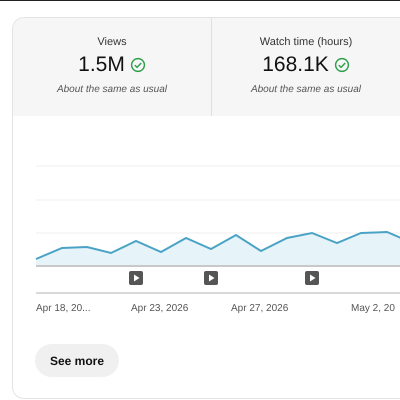 Image resolution: width=400 pixels, height=400 pixels. Describe the element at coordinates (259, 308) in the screenshot. I see `x-axis-label: Apr 27, 2026` at that location.